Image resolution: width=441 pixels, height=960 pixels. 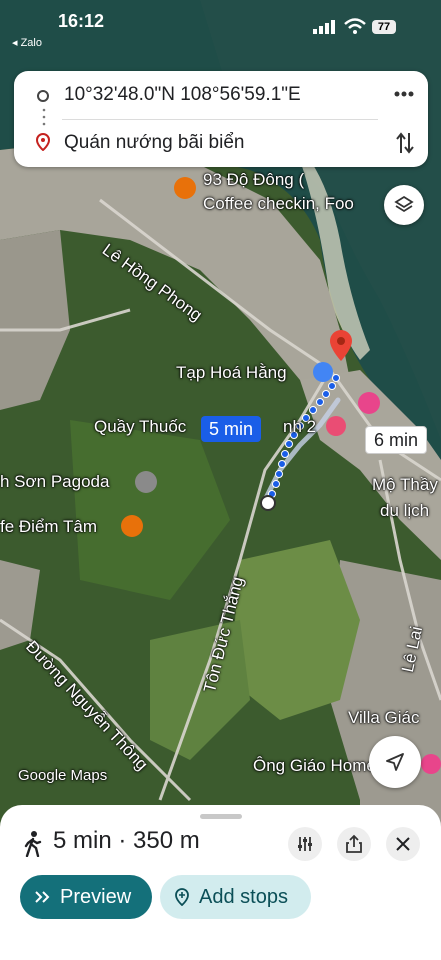 I want to click on pin-icon, so click(x=43, y=142).